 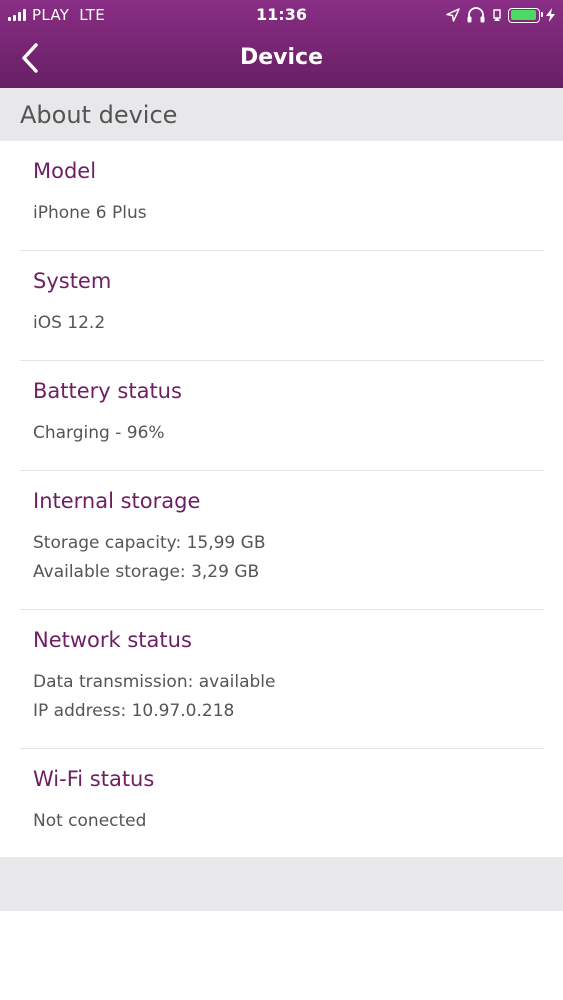 I want to click on list-item-system: System iOS 12.2, so click(x=282, y=306).